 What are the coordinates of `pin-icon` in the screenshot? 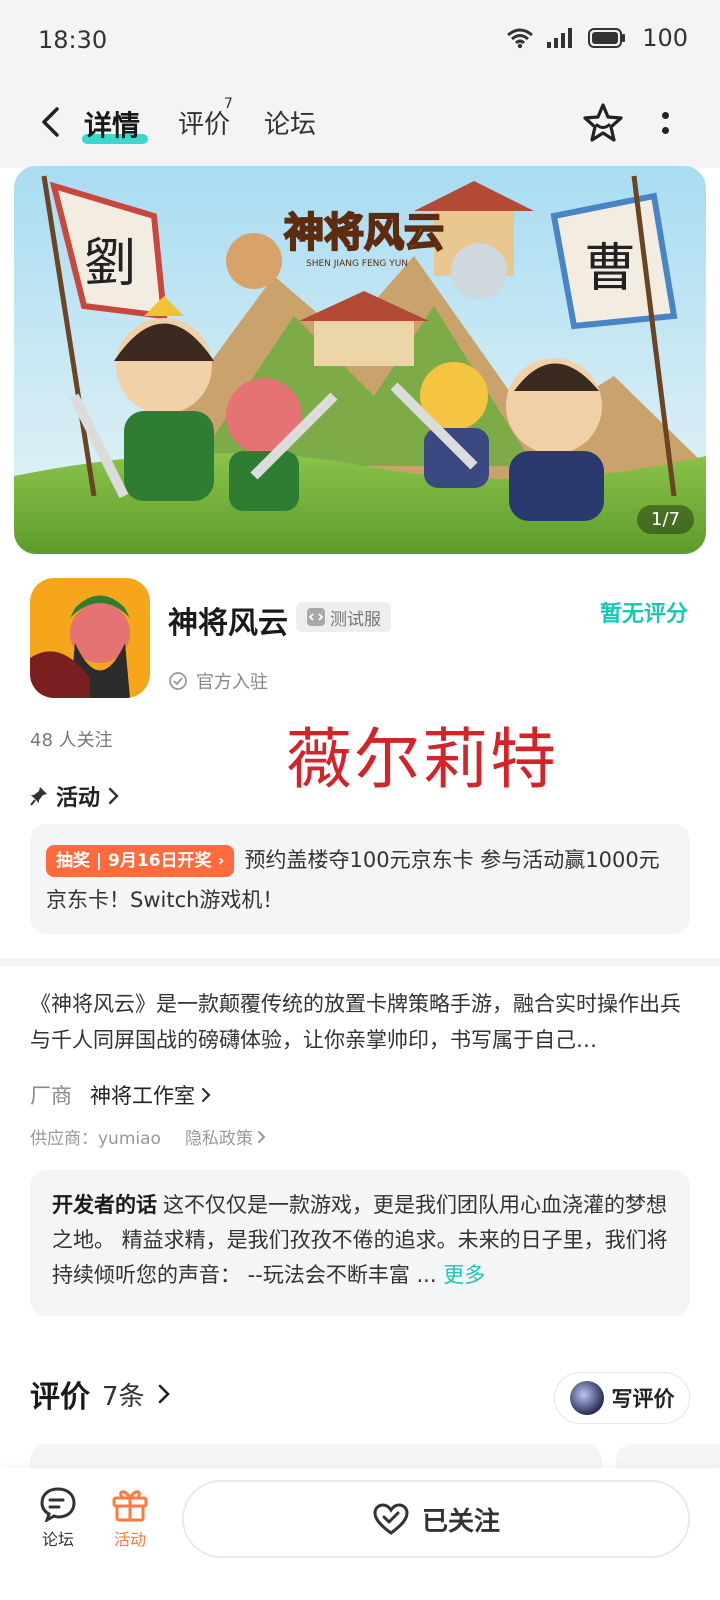 It's located at (38, 796).